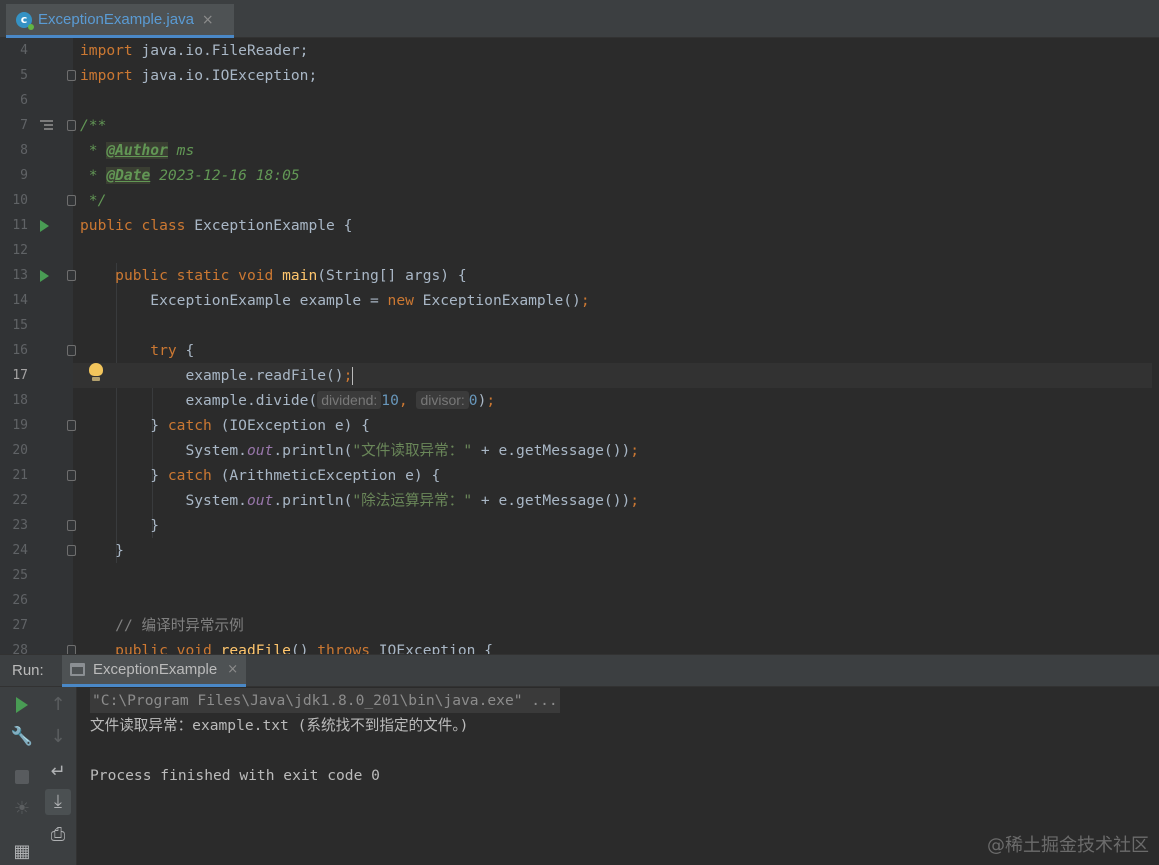 The image size is (1159, 865). Describe the element at coordinates (38, 350) in the screenshot. I see `gutter-line: 16` at that location.